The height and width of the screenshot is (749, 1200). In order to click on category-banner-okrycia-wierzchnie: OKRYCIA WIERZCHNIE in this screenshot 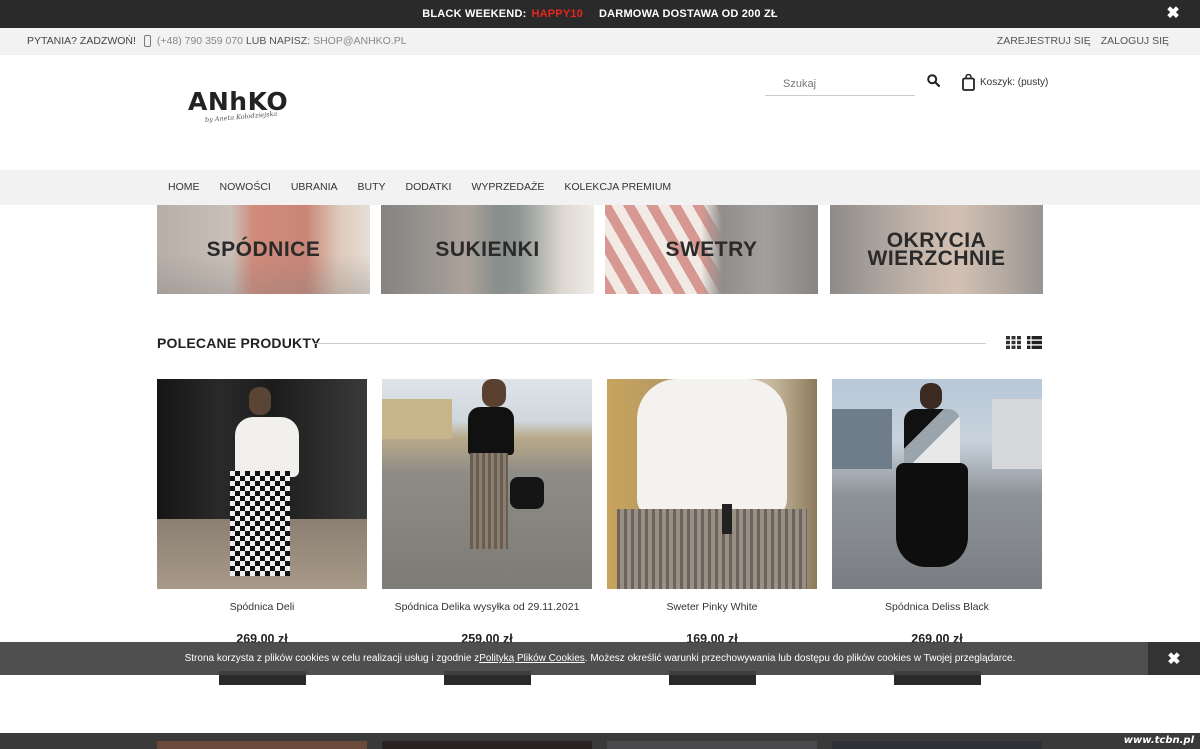, I will do `click(936, 249)`.